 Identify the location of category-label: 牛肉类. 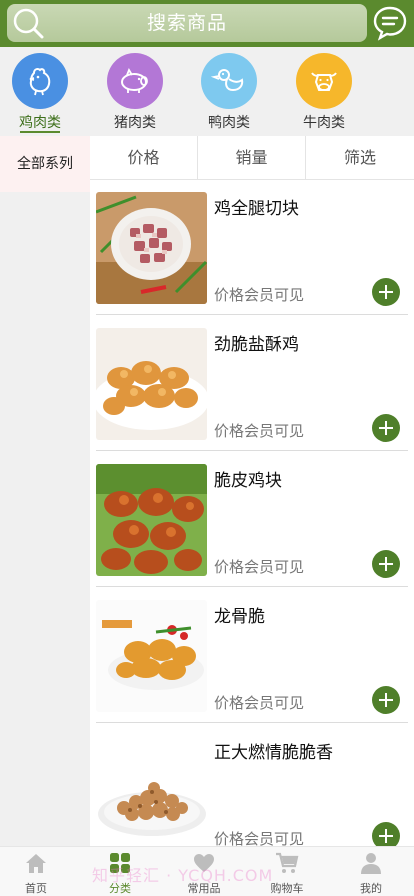
(324, 123).